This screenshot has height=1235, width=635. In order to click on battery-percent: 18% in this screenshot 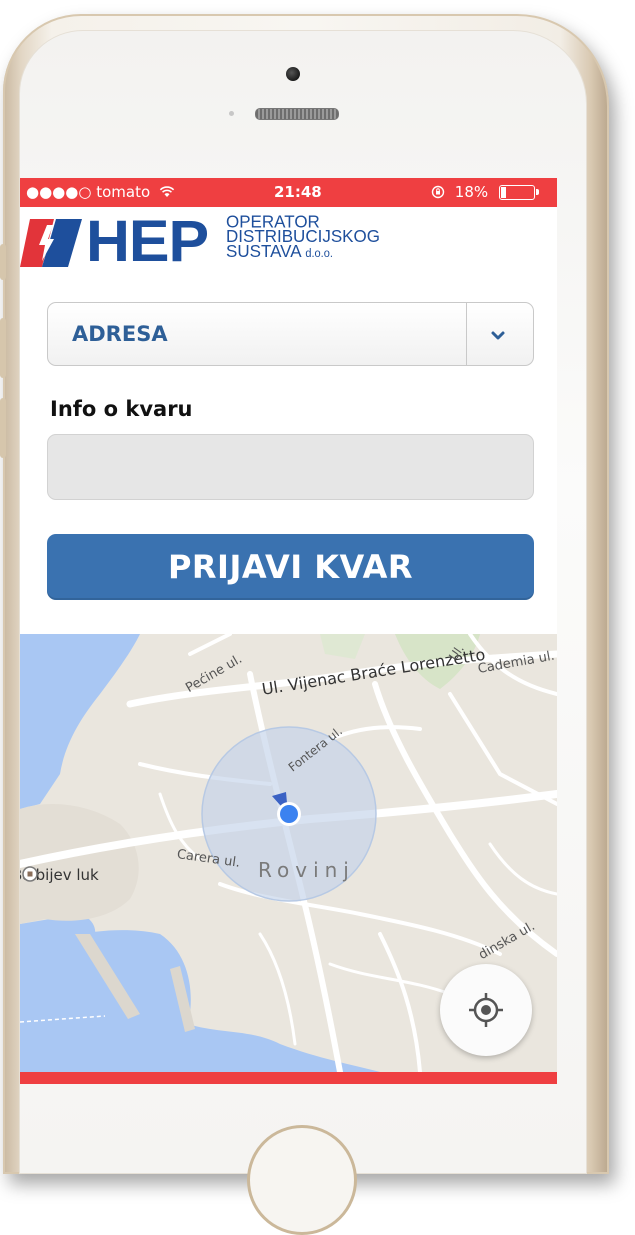, I will do `click(471, 192)`.